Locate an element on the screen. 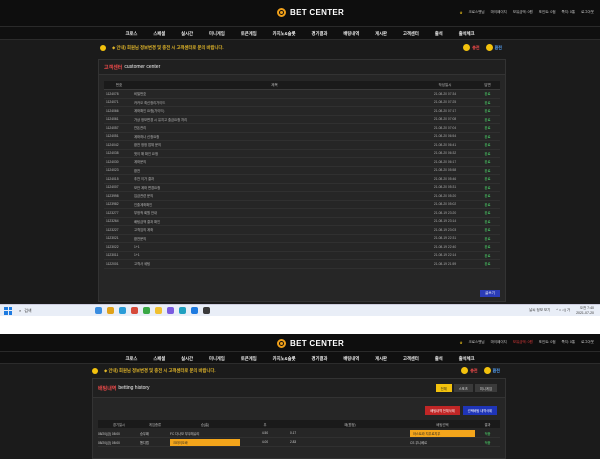 The image size is (600, 459). table-row: 1123021 환전문의 21-08-19 22:31 완료 is located at coordinates (302, 239).